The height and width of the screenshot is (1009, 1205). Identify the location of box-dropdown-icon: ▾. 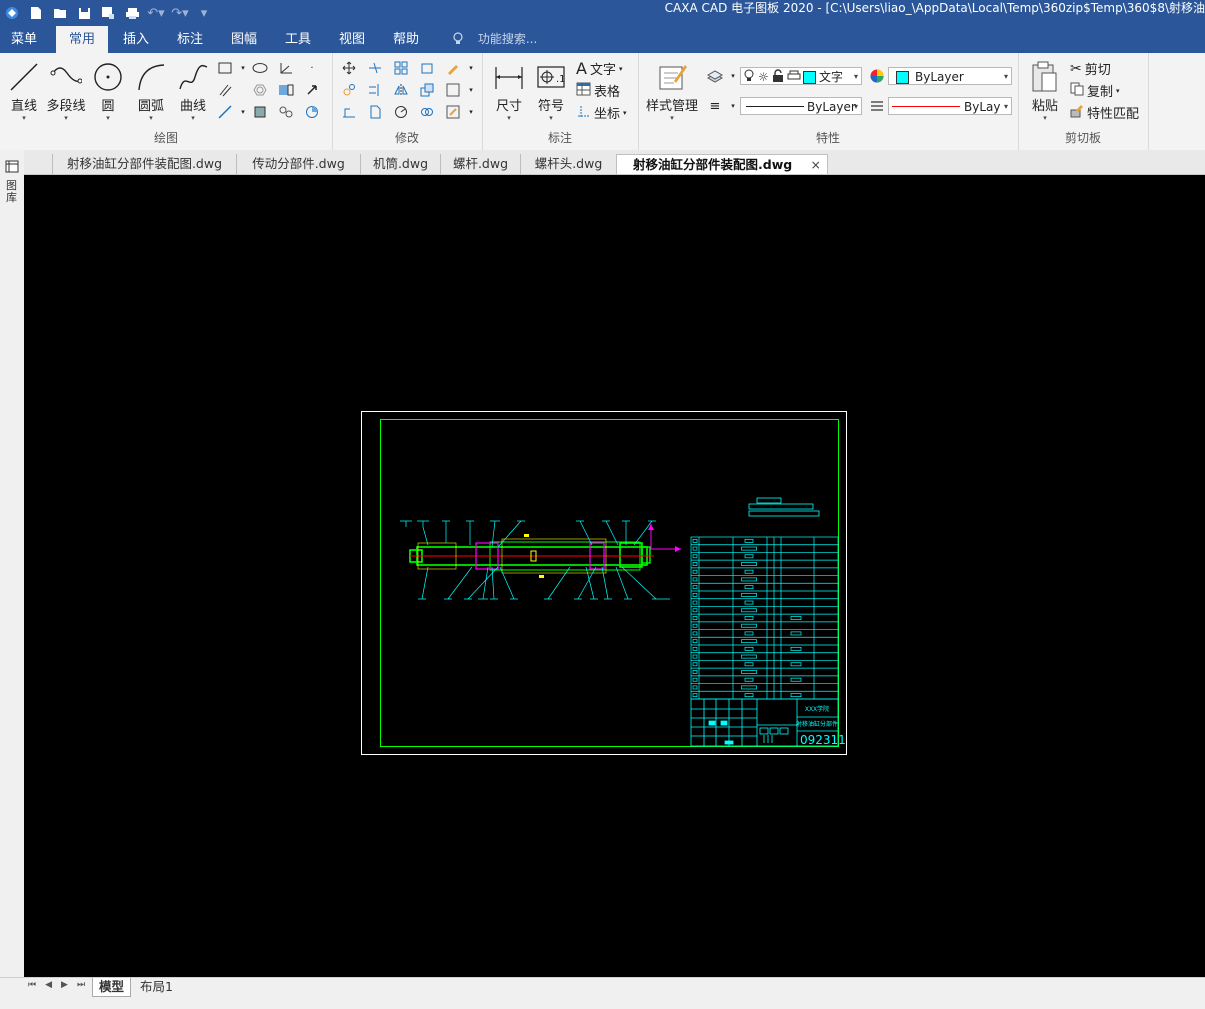
(471, 90).